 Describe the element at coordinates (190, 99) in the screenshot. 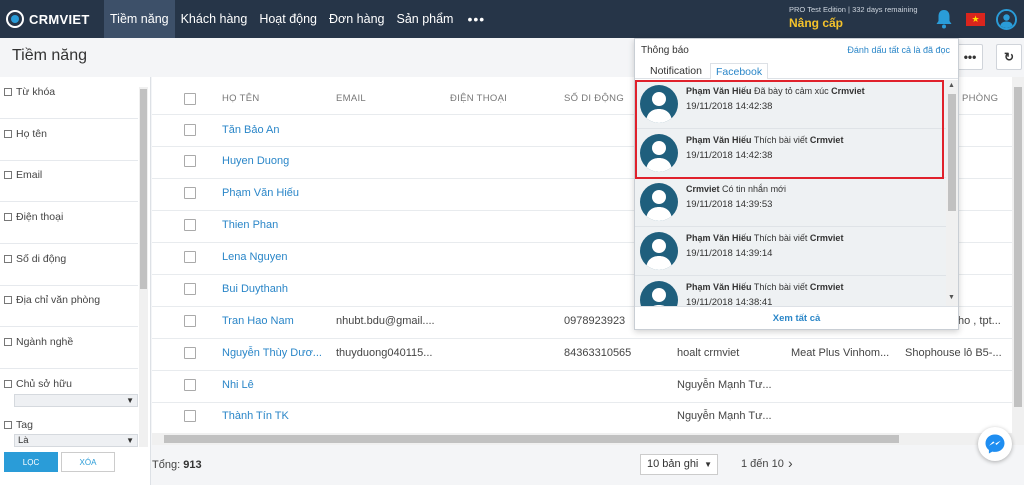

I see `select-all-checkbox` at that location.